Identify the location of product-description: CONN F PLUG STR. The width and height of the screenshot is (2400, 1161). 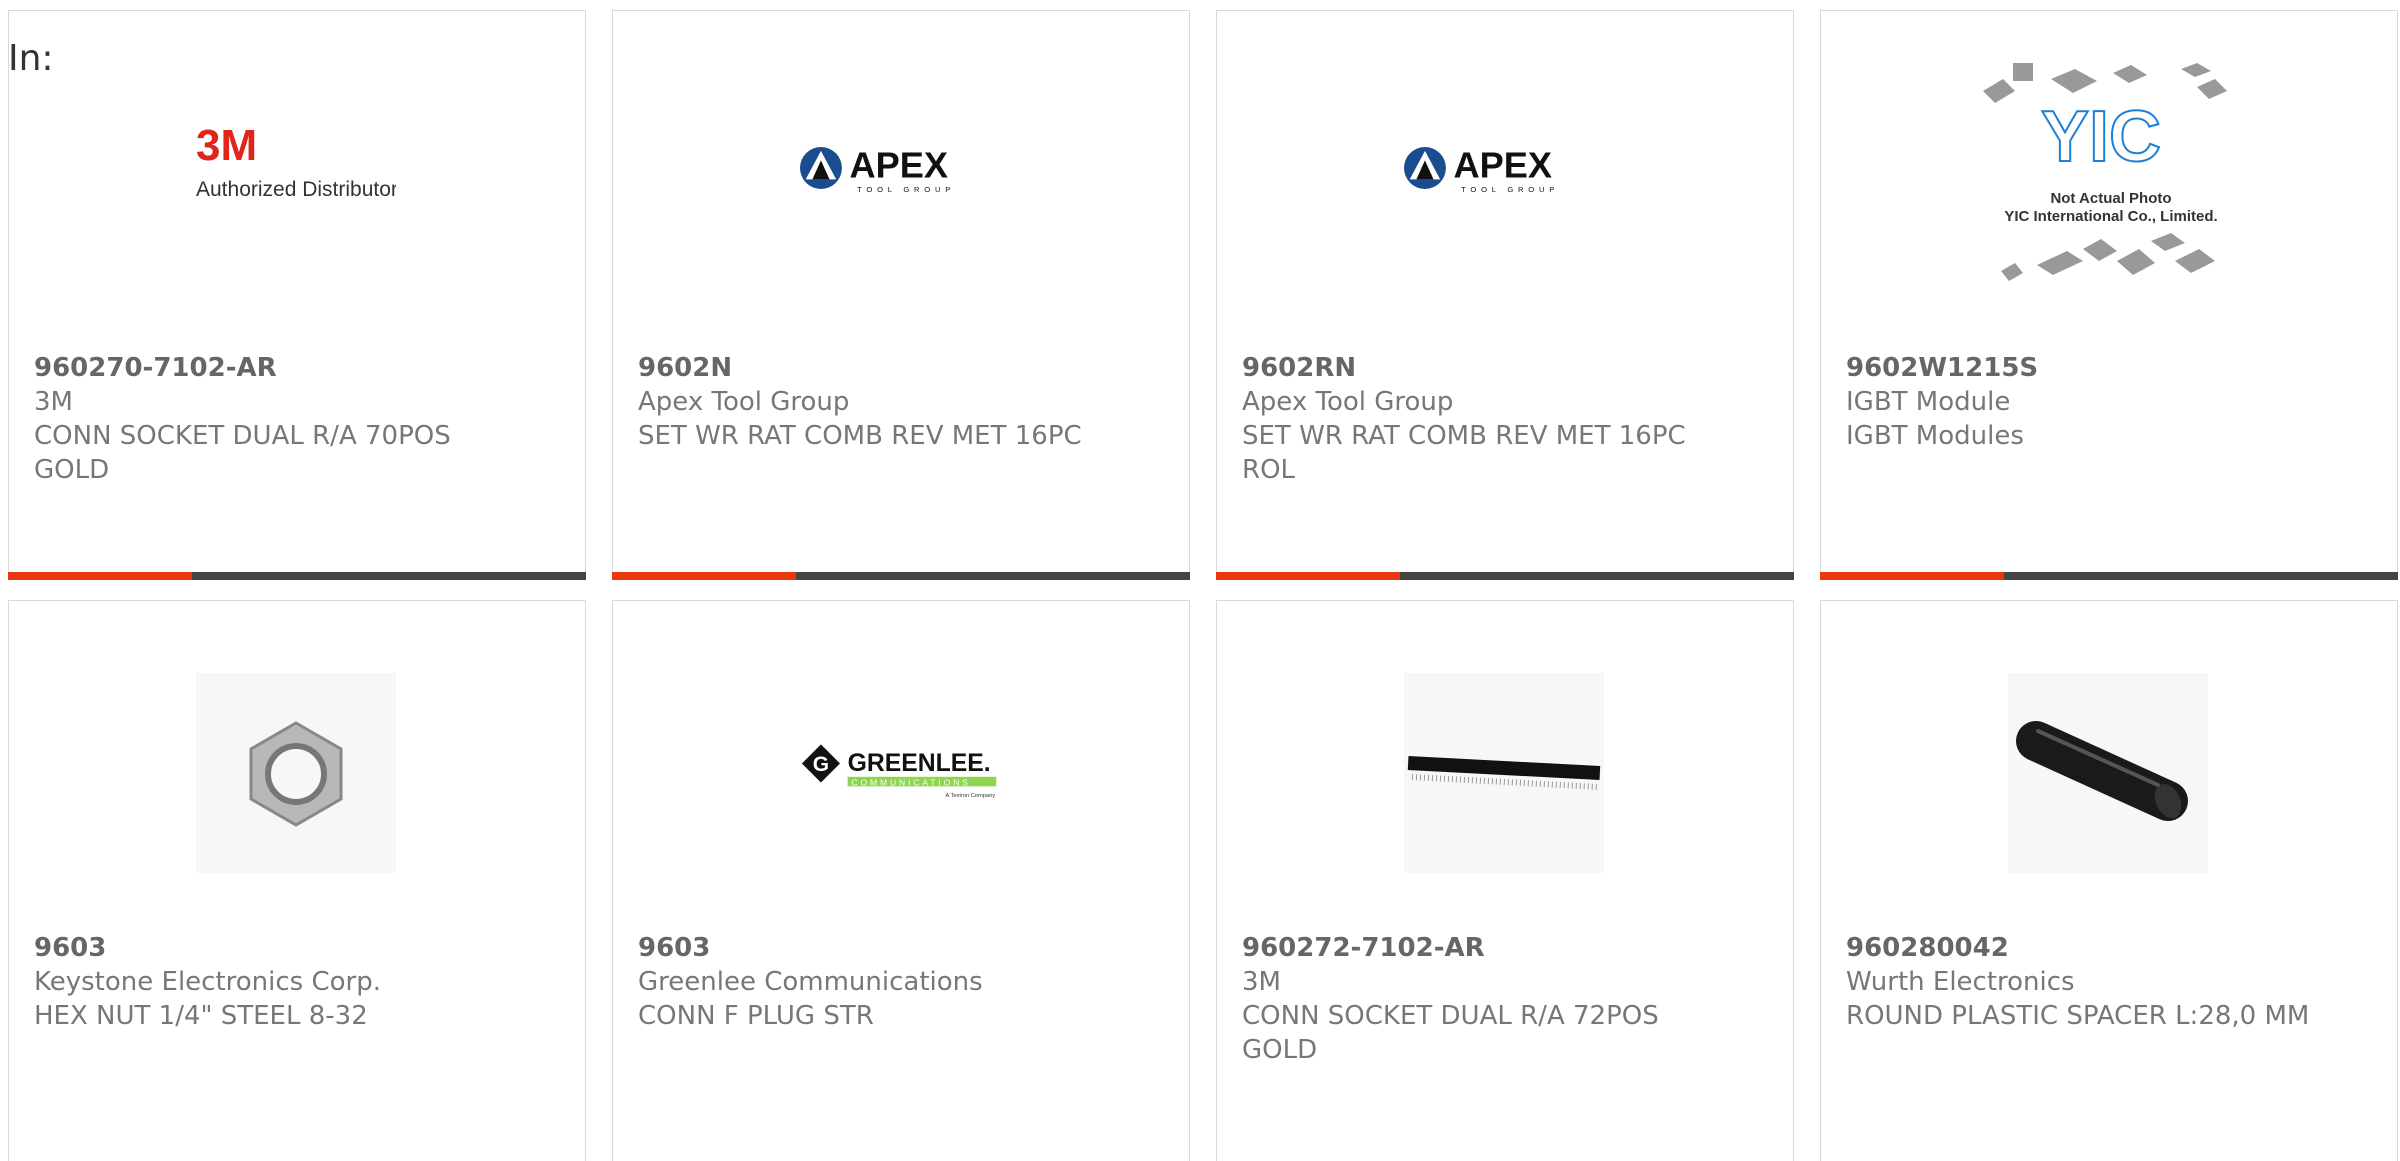
(756, 1016).